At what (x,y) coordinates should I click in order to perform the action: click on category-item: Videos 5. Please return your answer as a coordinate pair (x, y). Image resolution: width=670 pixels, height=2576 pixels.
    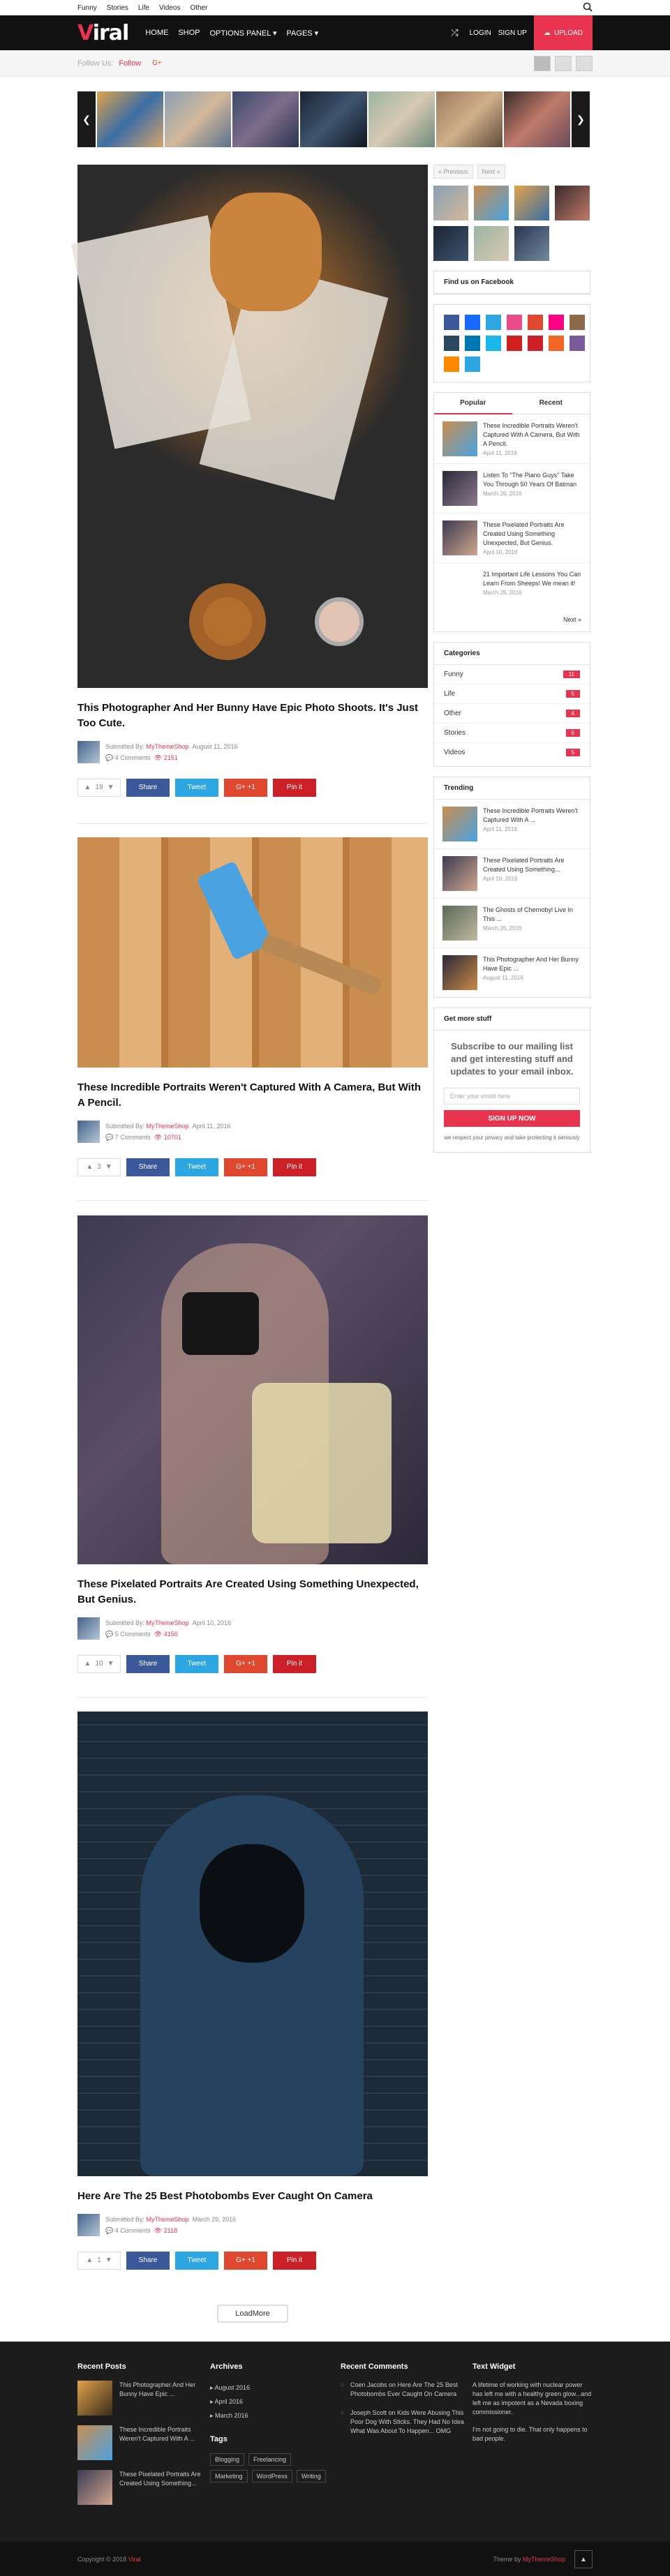
    Looking at the image, I should click on (512, 754).